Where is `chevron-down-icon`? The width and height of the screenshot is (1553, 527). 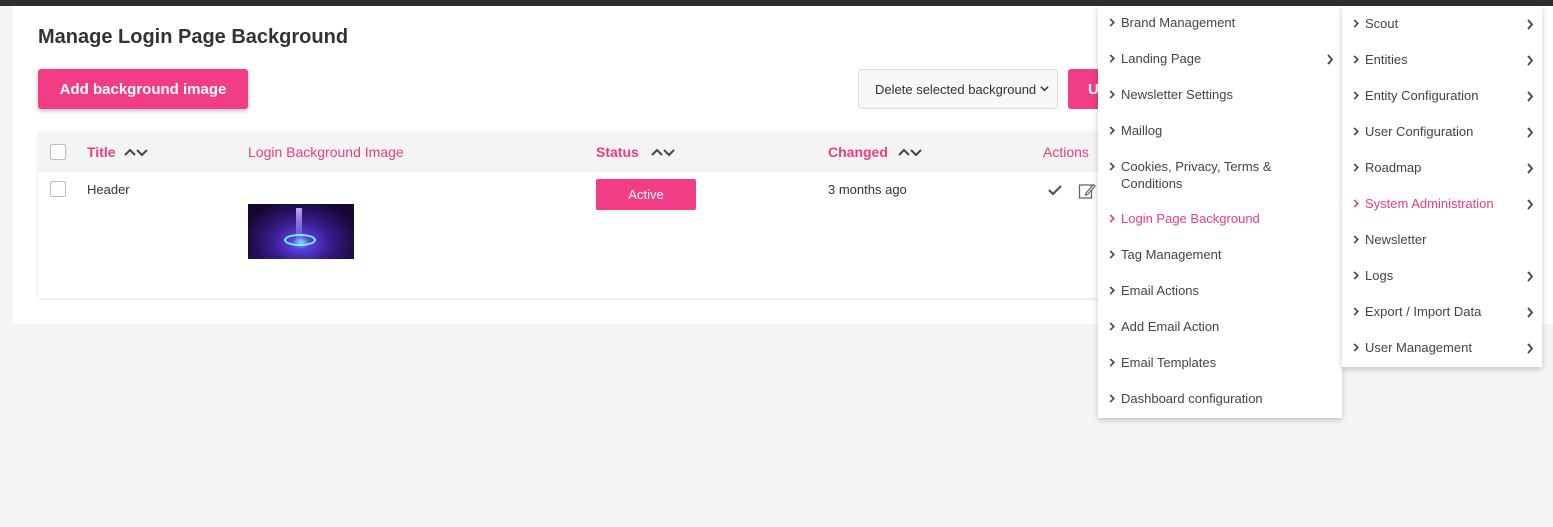
chevron-down-icon is located at coordinates (1044, 89).